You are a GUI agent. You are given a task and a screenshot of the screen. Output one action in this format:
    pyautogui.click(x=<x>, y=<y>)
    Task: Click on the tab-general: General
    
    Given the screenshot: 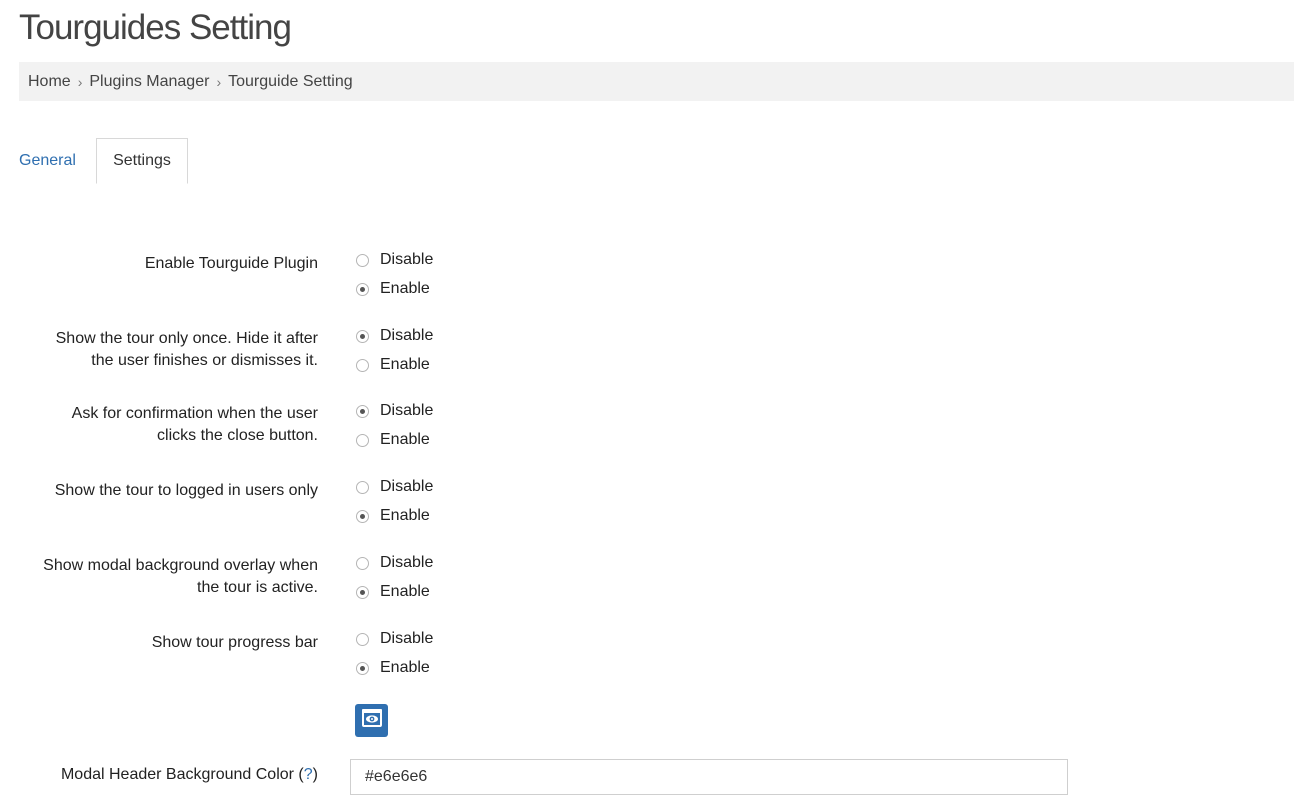 What is the action you would take?
    pyautogui.click(x=54, y=161)
    